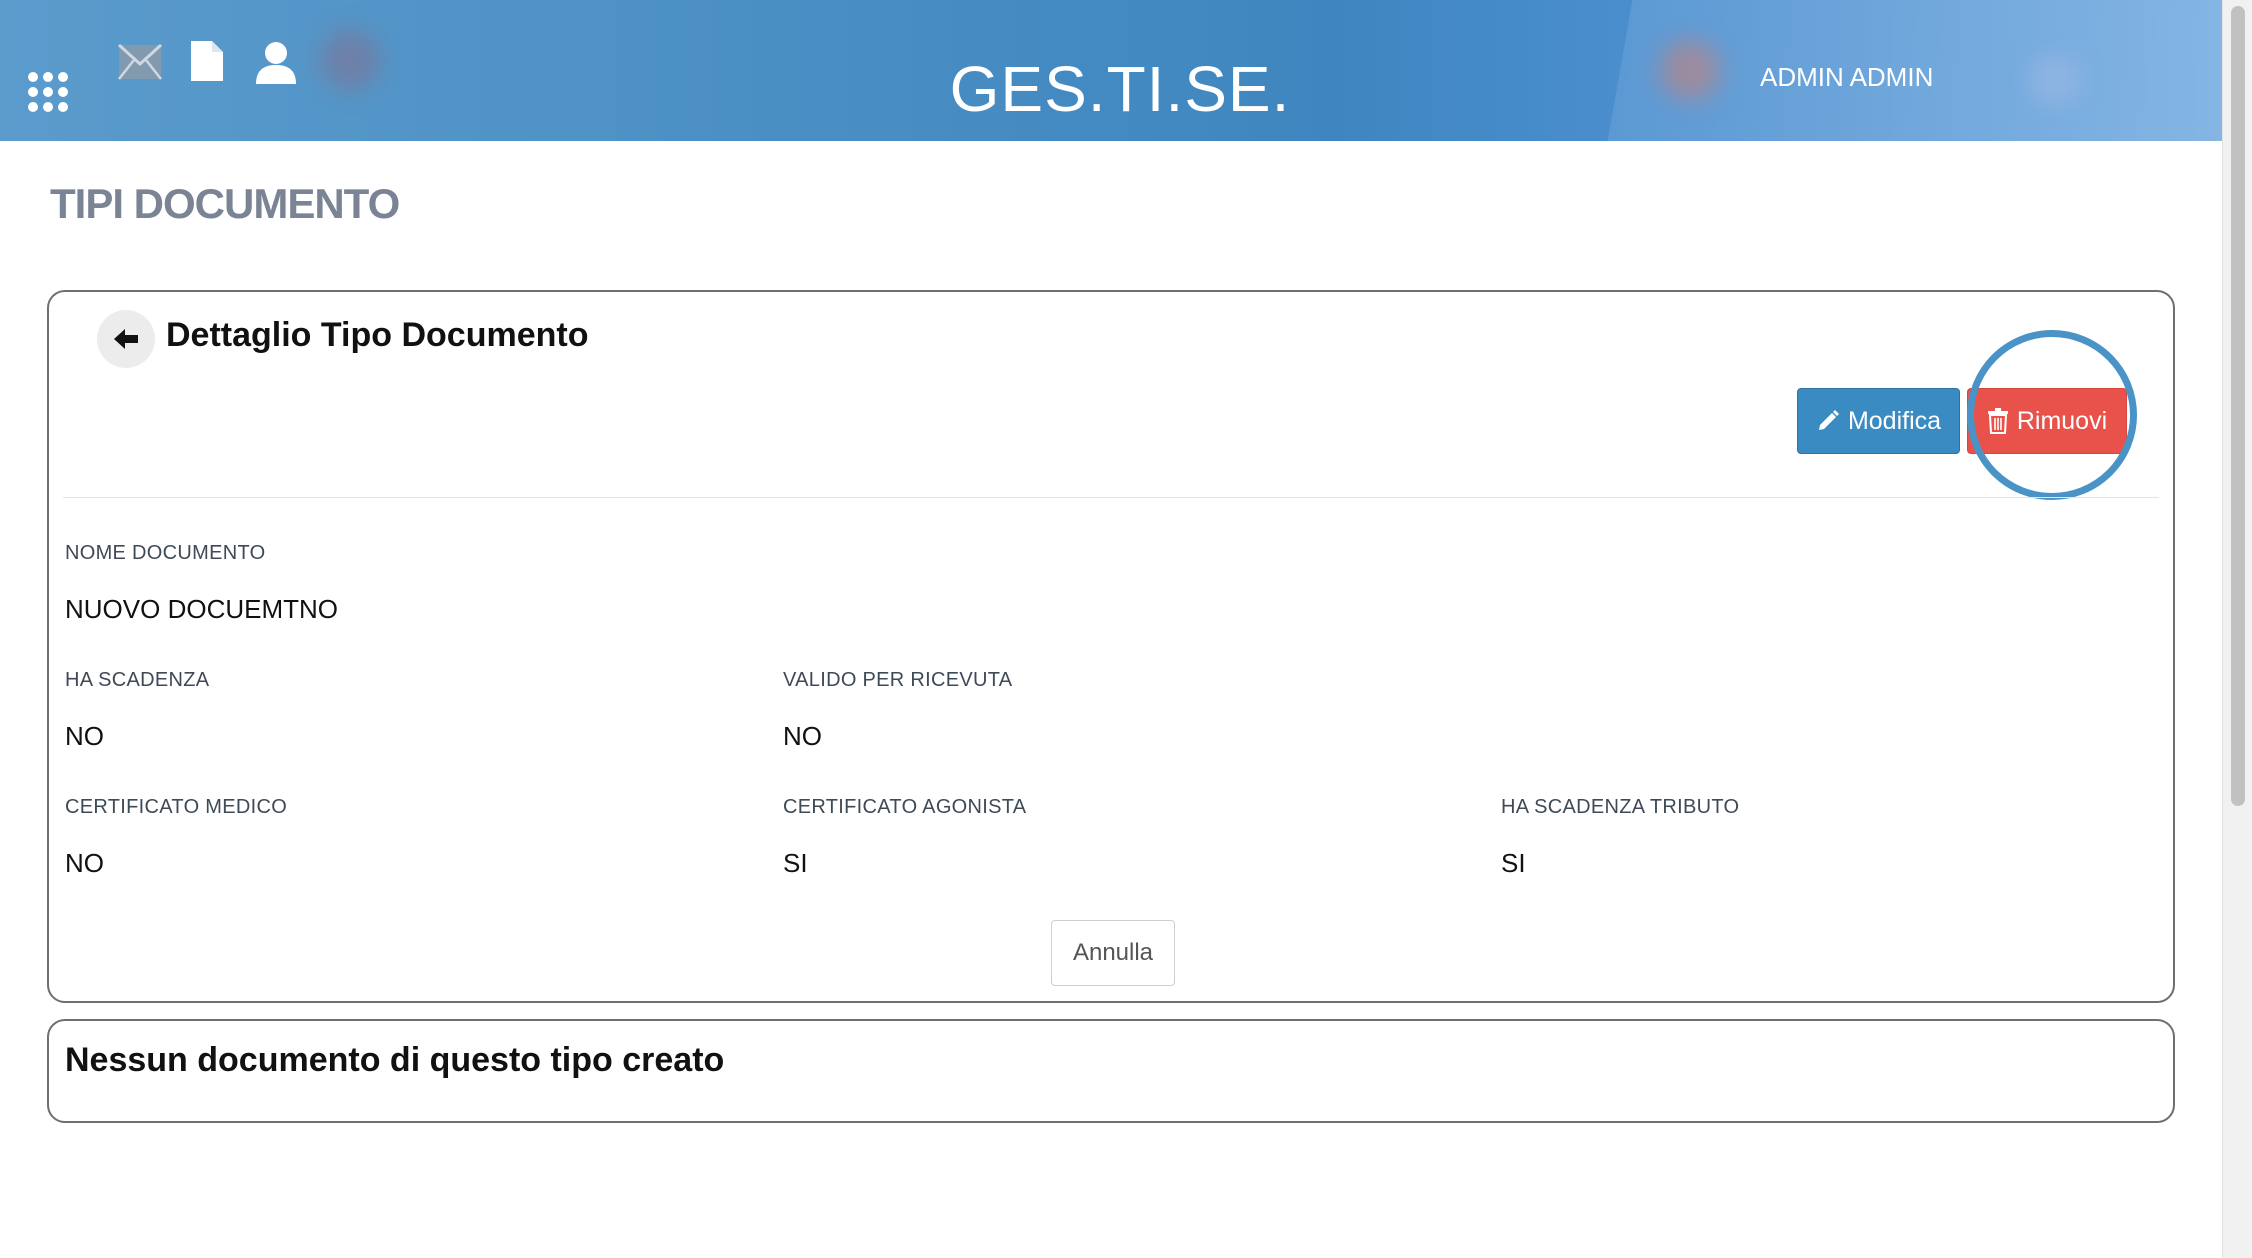 The height and width of the screenshot is (1258, 2252). Describe the element at coordinates (377, 335) in the screenshot. I see `card-title: Dettaglio Tipo Documento` at that location.